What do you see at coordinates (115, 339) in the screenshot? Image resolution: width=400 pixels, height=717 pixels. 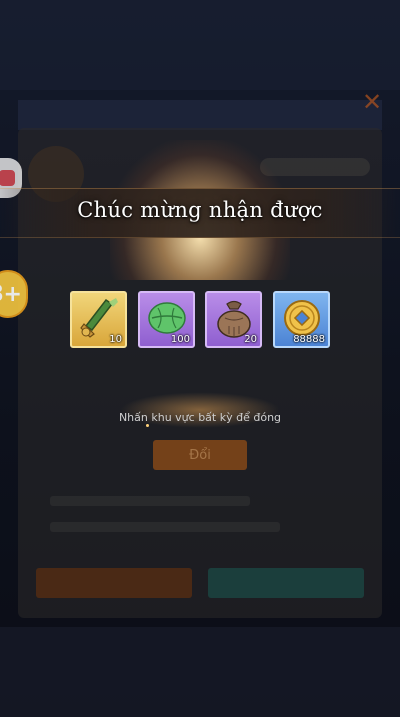 I see `reward-count: 10` at bounding box center [115, 339].